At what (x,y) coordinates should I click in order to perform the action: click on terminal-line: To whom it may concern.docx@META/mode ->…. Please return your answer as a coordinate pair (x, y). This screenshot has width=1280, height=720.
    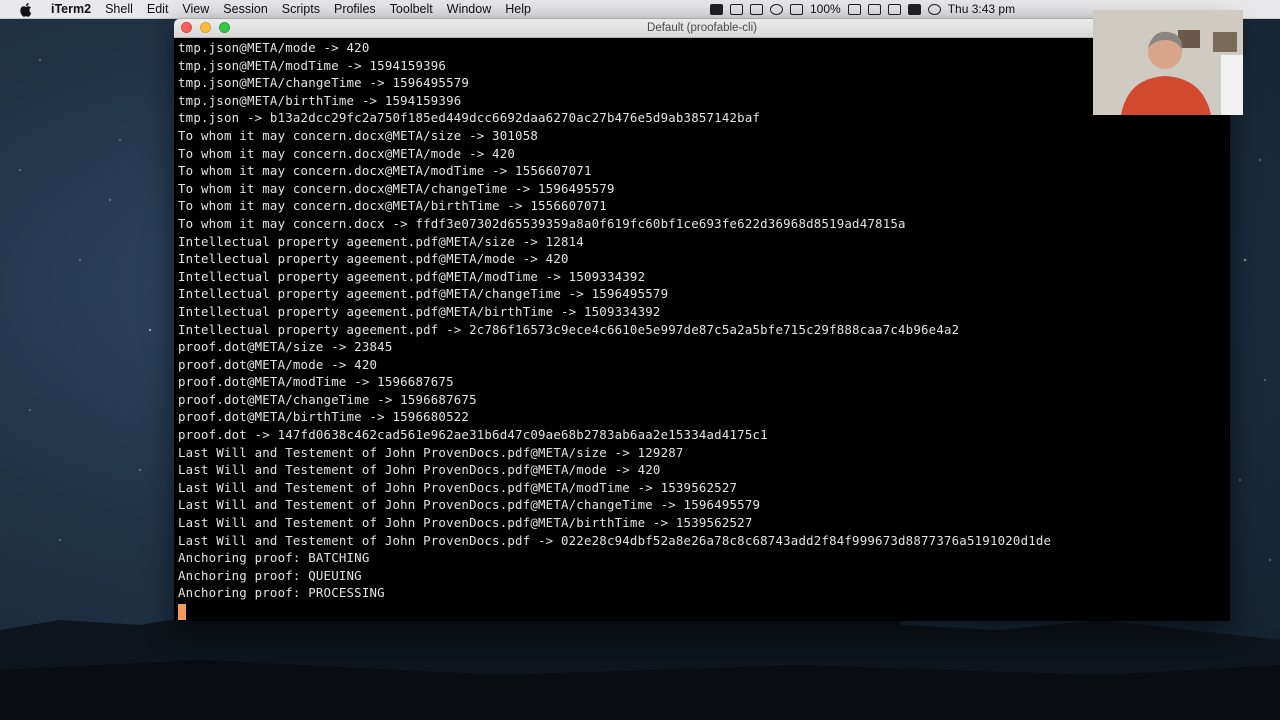
    Looking at the image, I should click on (347, 153).